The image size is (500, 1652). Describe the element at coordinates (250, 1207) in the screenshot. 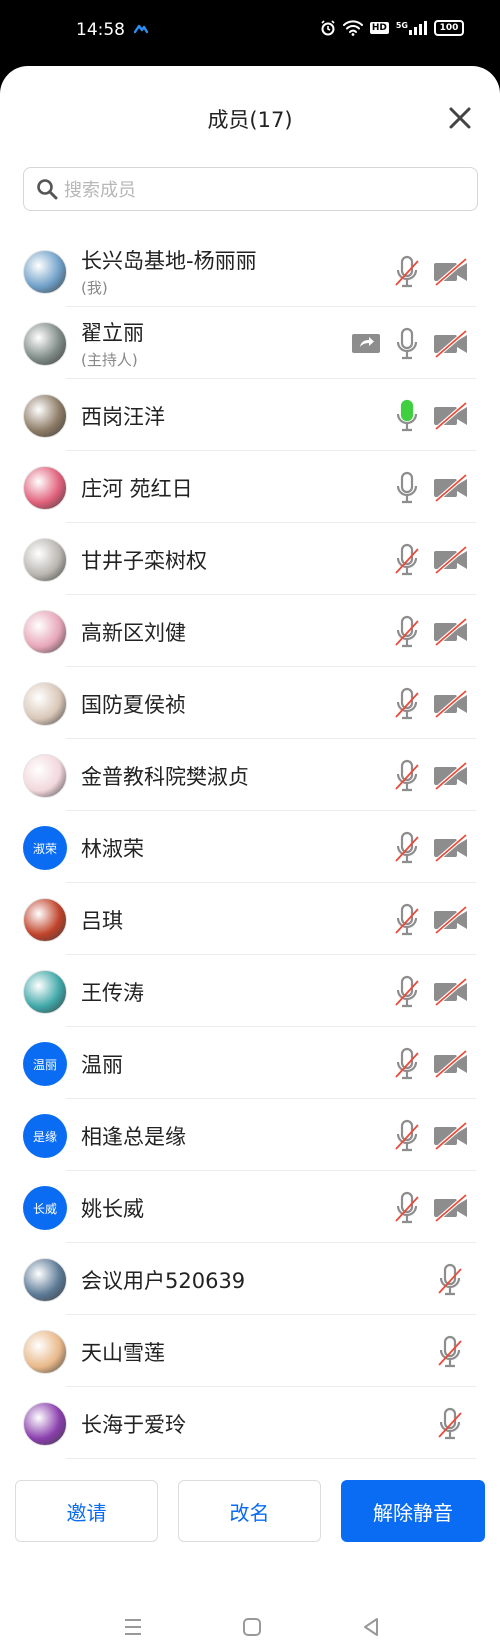

I see `member-row: 长威 姚长威` at that location.